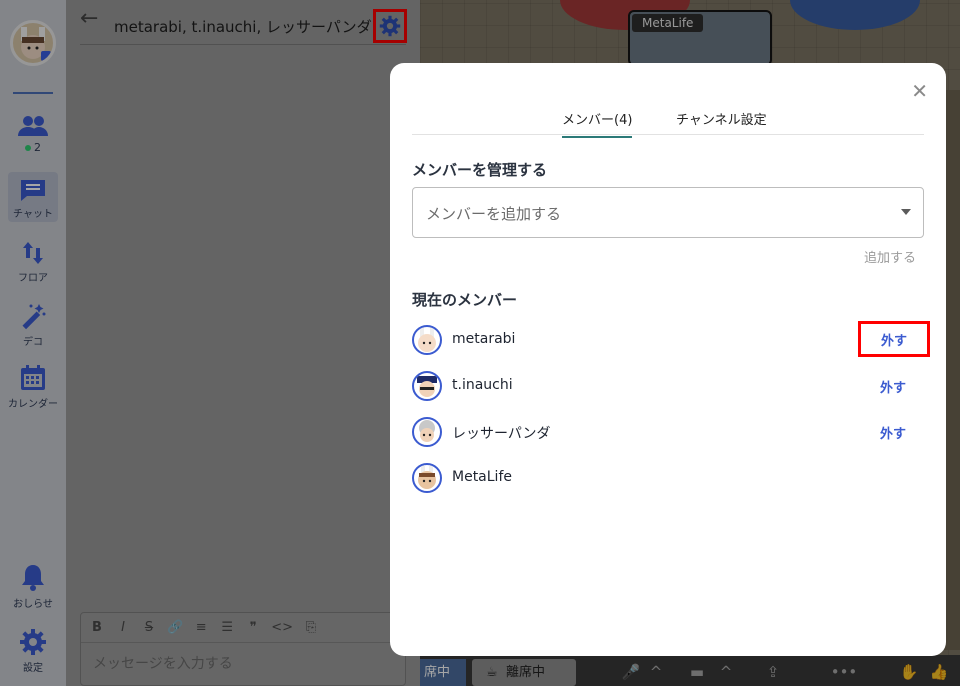 The width and height of the screenshot is (960, 686). Describe the element at coordinates (668, 212) in the screenshot. I see `add-member-select: メンバーを追加する` at that location.